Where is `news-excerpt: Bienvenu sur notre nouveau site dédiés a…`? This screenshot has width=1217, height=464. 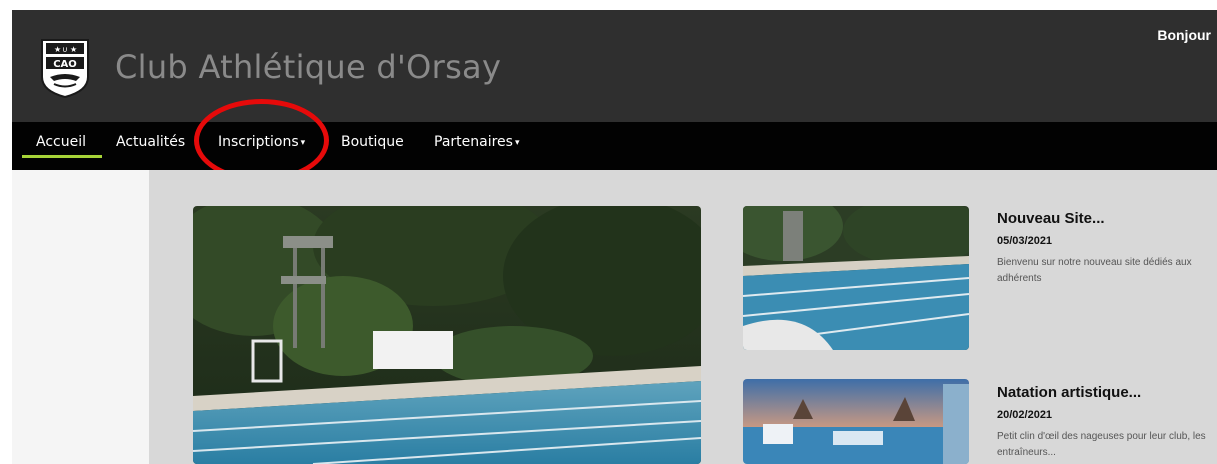 news-excerpt: Bienvenu sur notre nouveau site dédiés a… is located at coordinates (1094, 270).